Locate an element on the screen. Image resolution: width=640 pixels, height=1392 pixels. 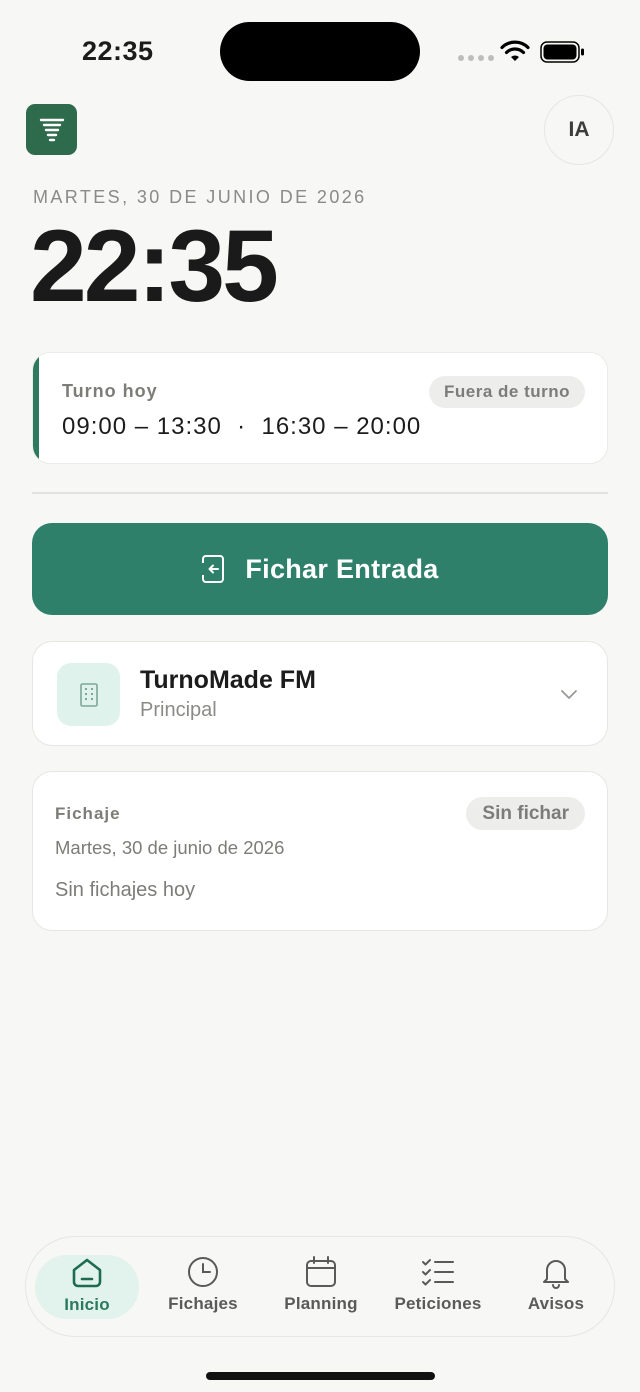
battery-icon is located at coordinates (562, 52).